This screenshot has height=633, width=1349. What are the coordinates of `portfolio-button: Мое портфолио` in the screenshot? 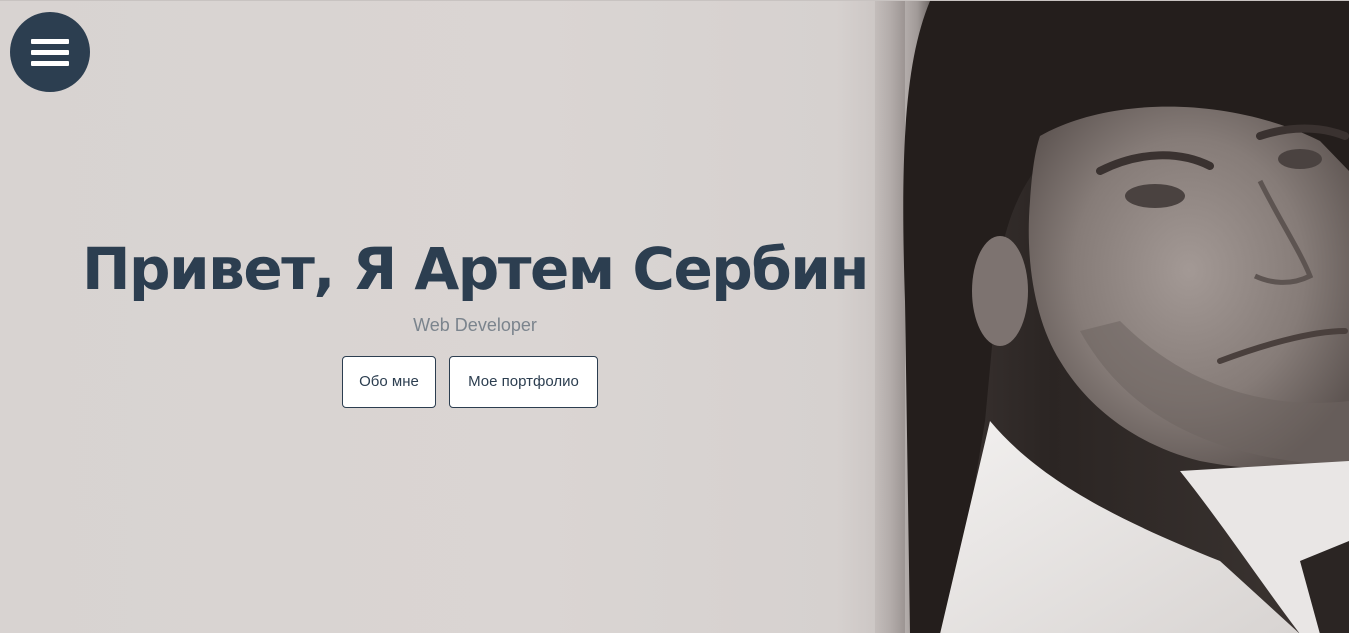 It's located at (523, 382).